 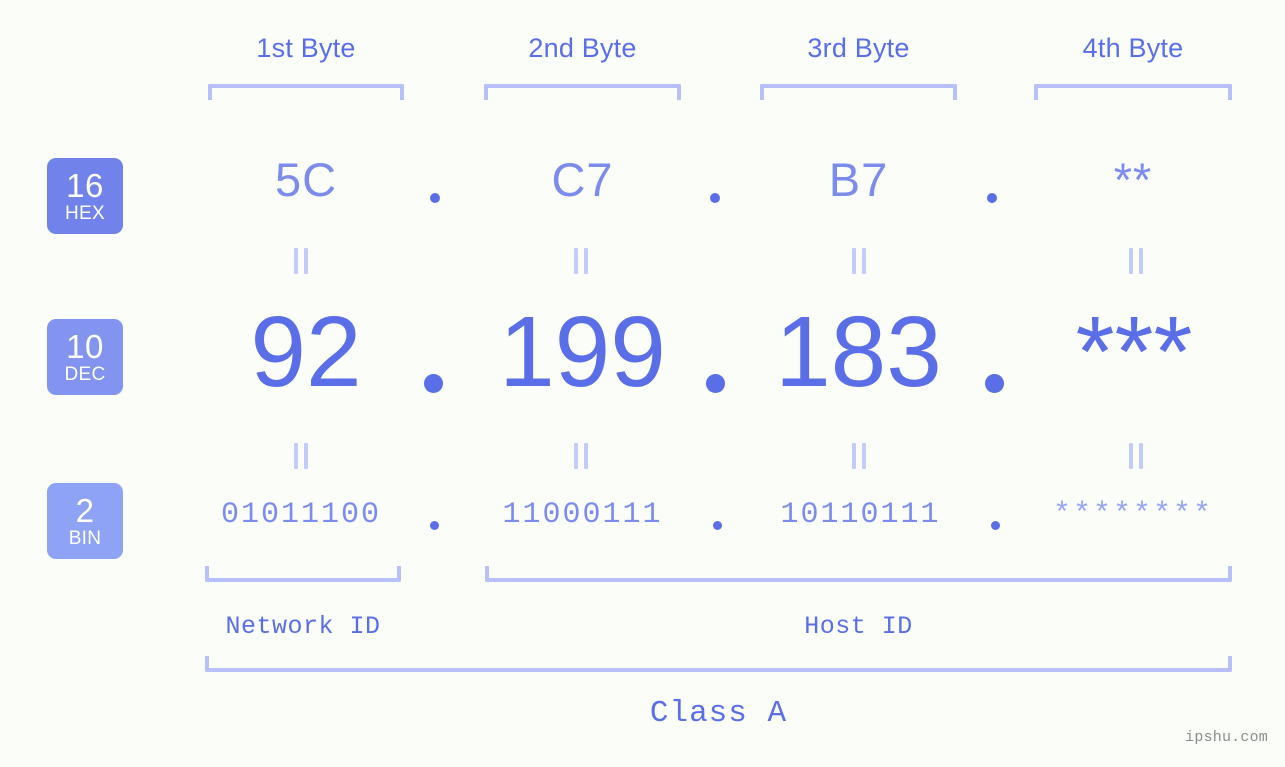 I want to click on base-badge-hex: 16 HEX, so click(x=85, y=196).